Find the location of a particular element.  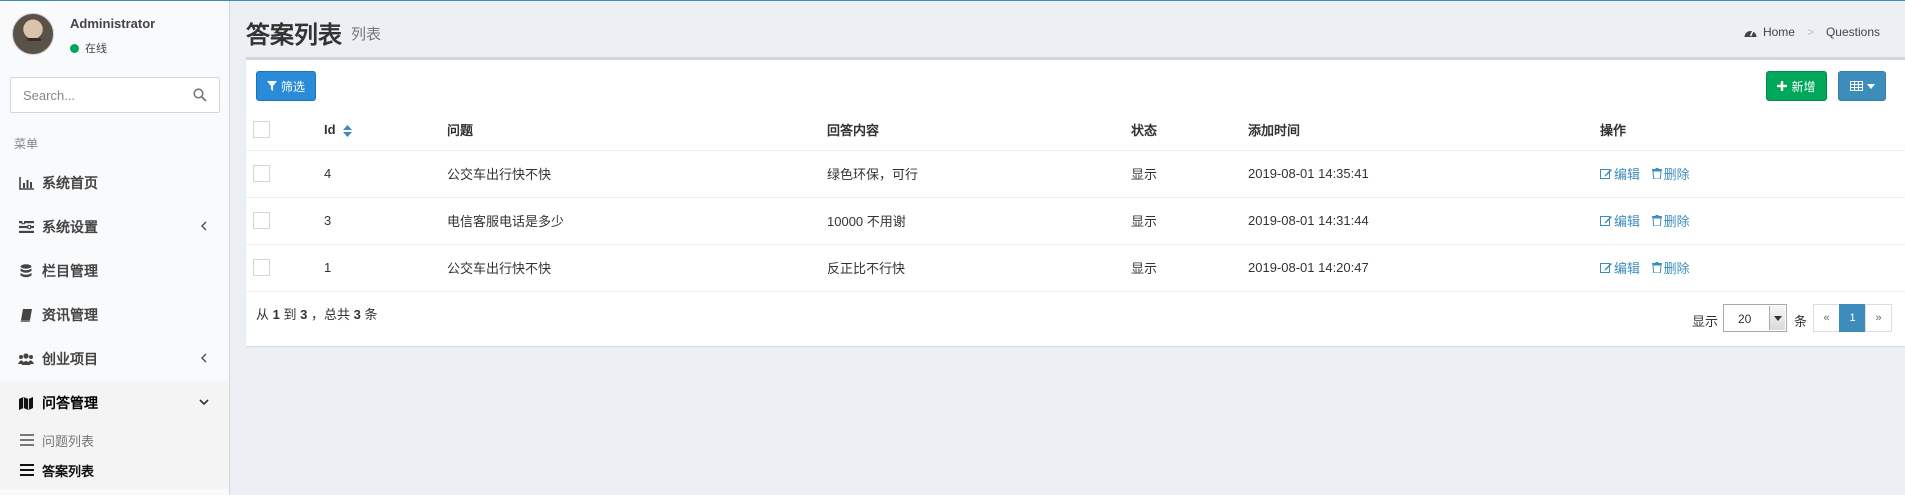

avatar is located at coordinates (33, 34).